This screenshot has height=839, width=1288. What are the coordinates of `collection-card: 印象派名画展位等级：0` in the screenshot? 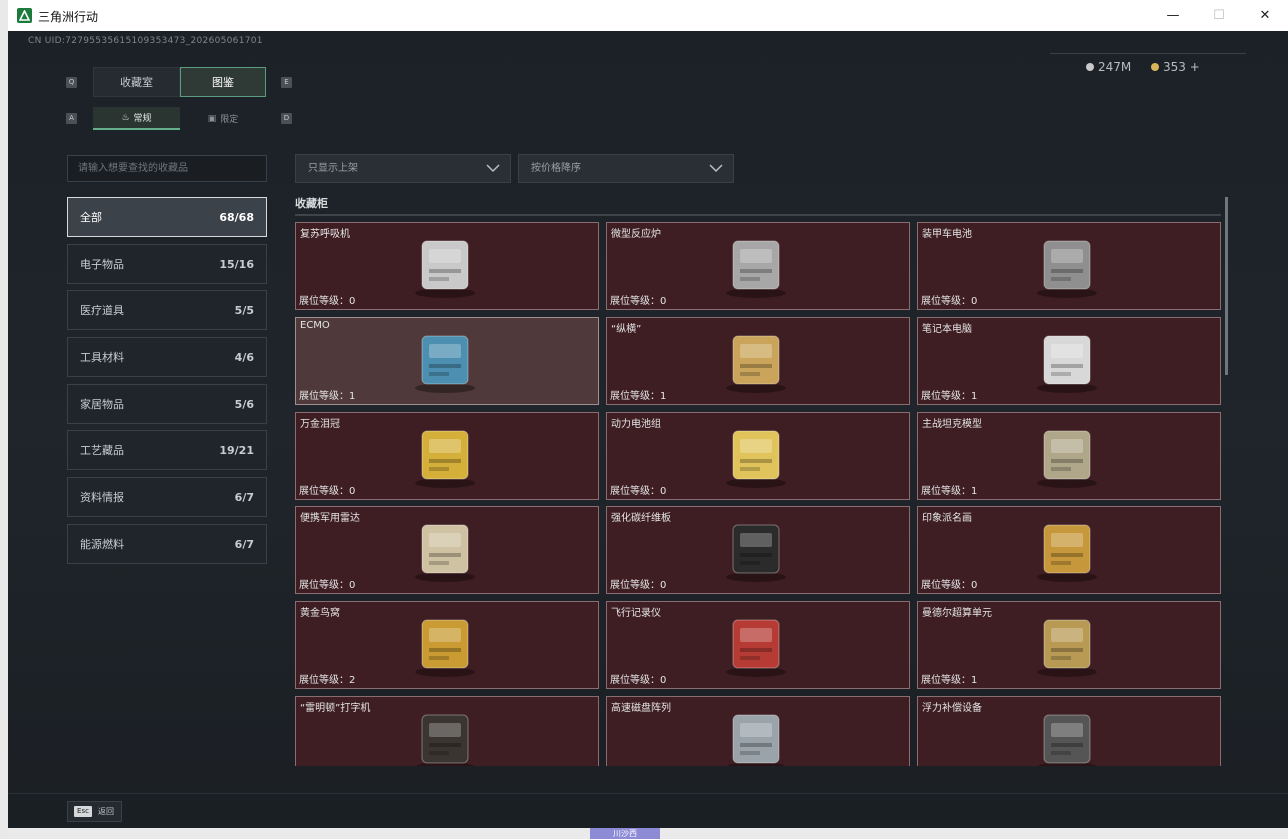 It's located at (1069, 550).